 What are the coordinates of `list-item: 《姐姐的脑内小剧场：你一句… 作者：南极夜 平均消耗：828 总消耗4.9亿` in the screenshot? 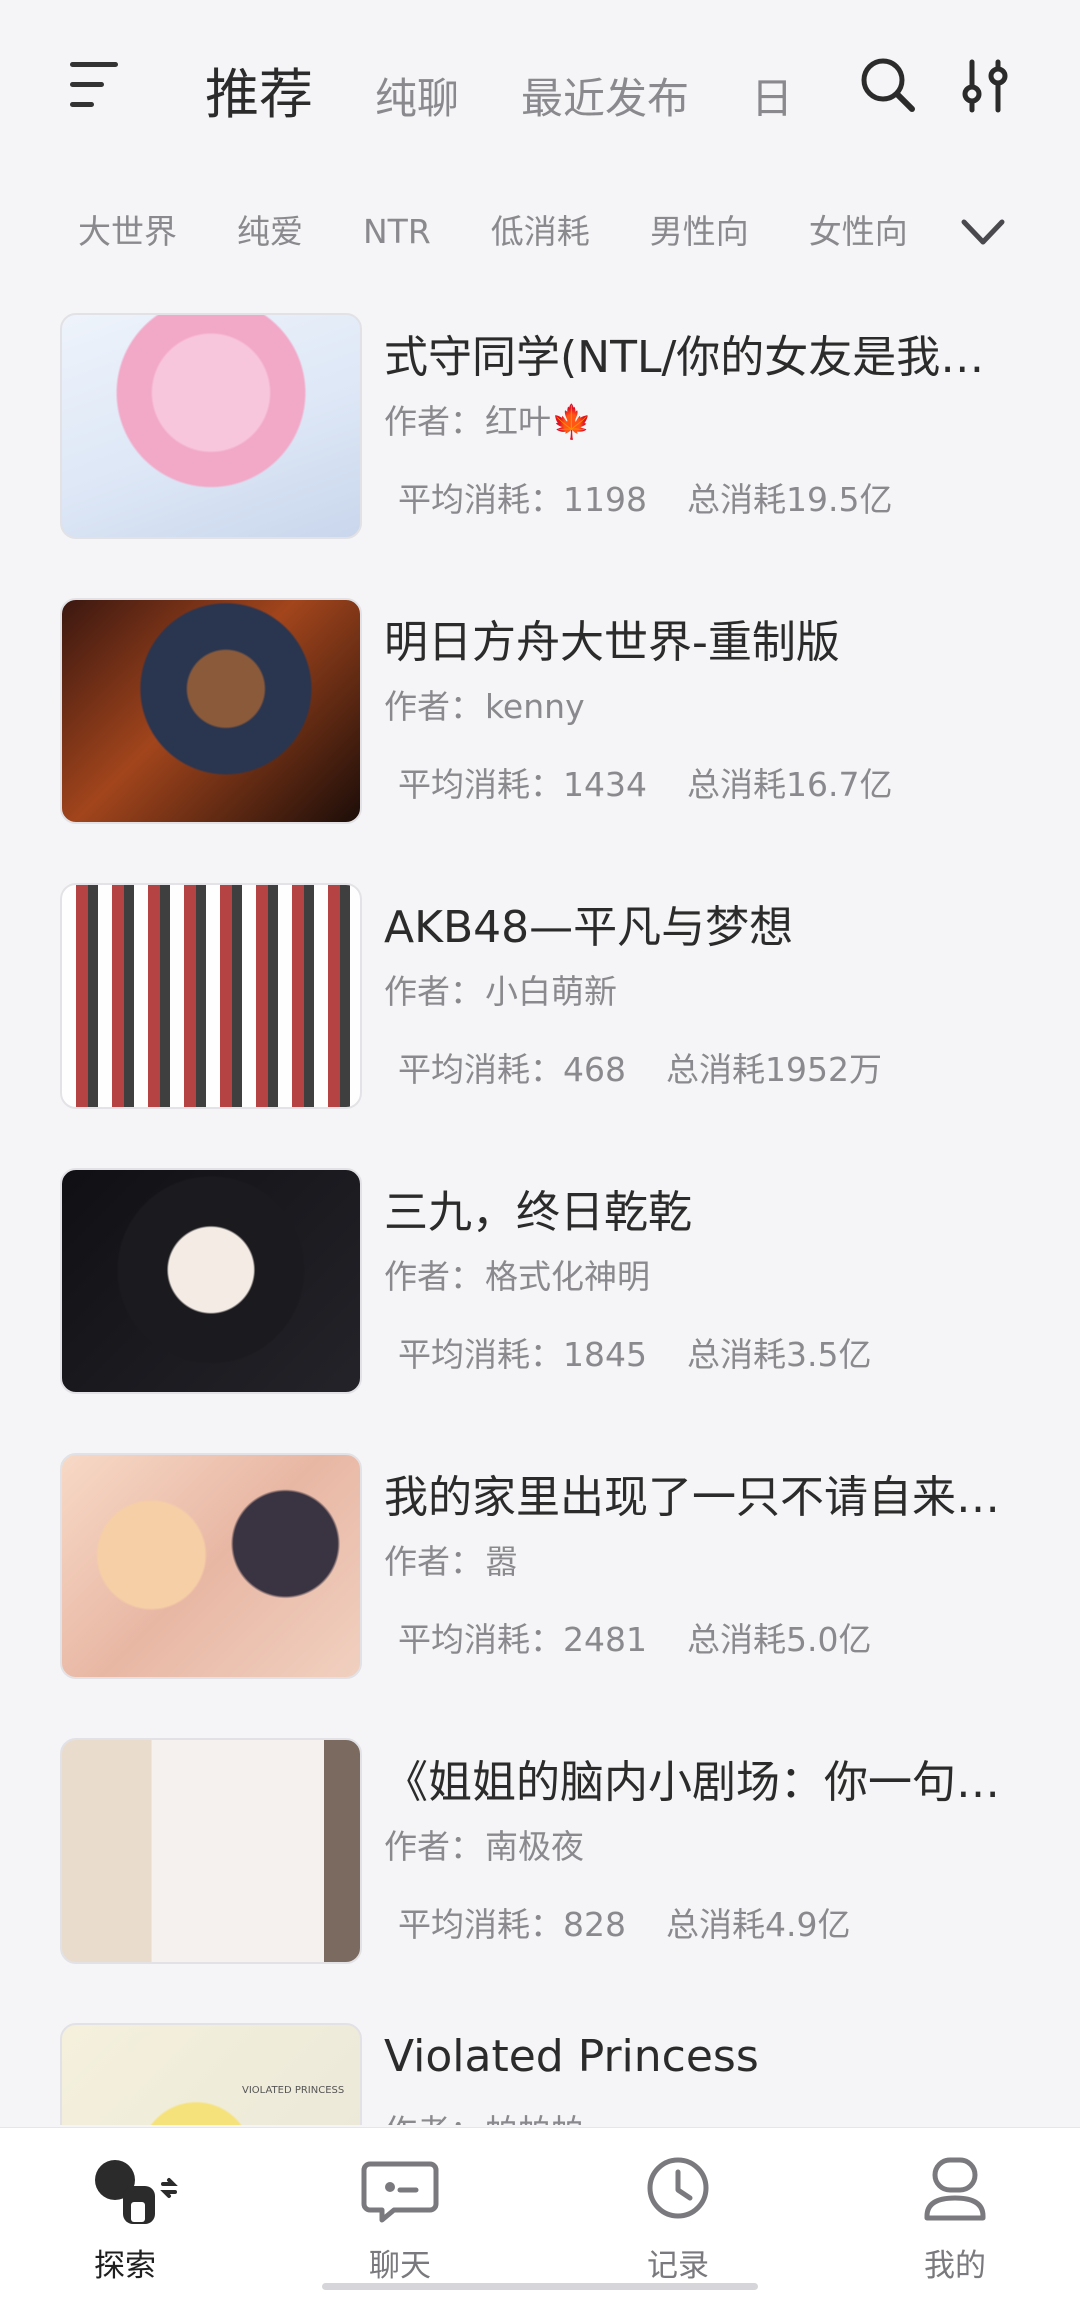 It's located at (540, 1853).